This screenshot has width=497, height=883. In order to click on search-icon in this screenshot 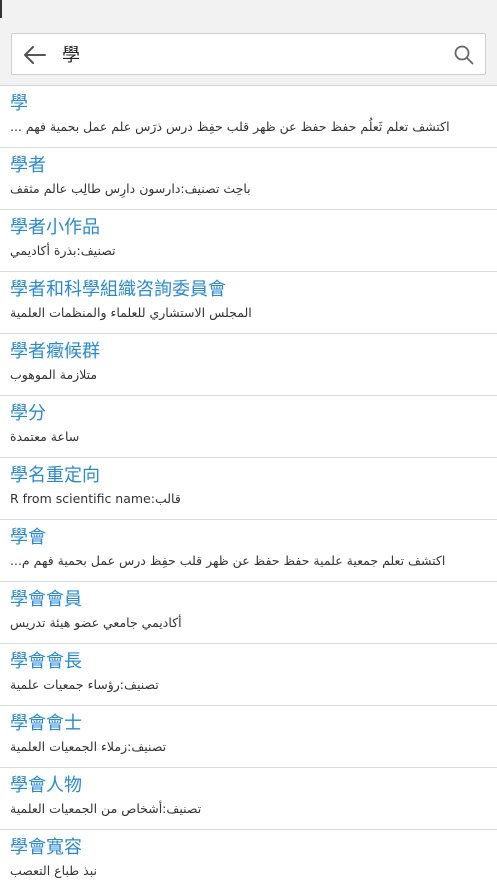, I will do `click(464, 55)`.